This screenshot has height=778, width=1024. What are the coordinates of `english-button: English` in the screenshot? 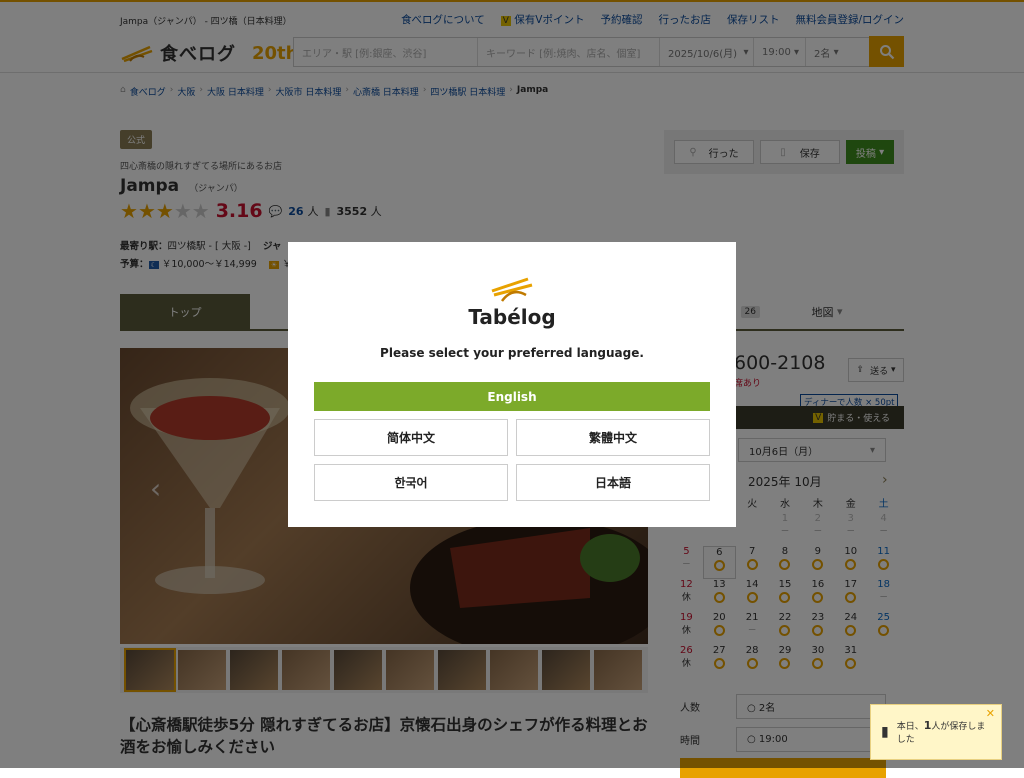 It's located at (512, 396).